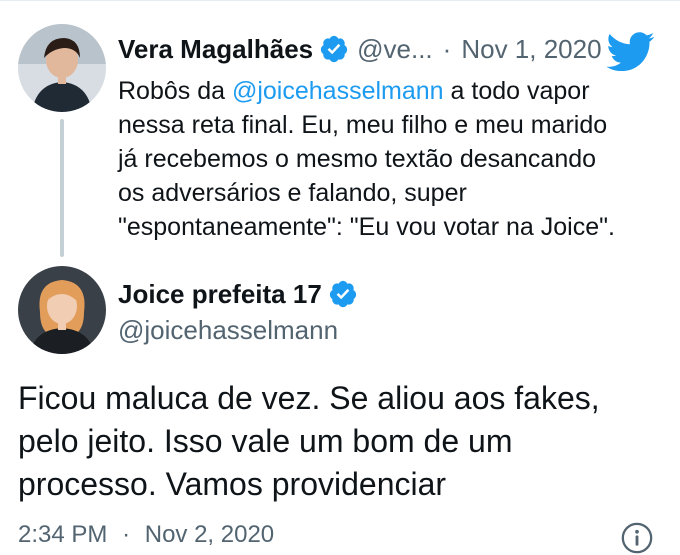 The height and width of the screenshot is (555, 680). What do you see at coordinates (631, 51) in the screenshot?
I see `twitter-bird-icon` at bounding box center [631, 51].